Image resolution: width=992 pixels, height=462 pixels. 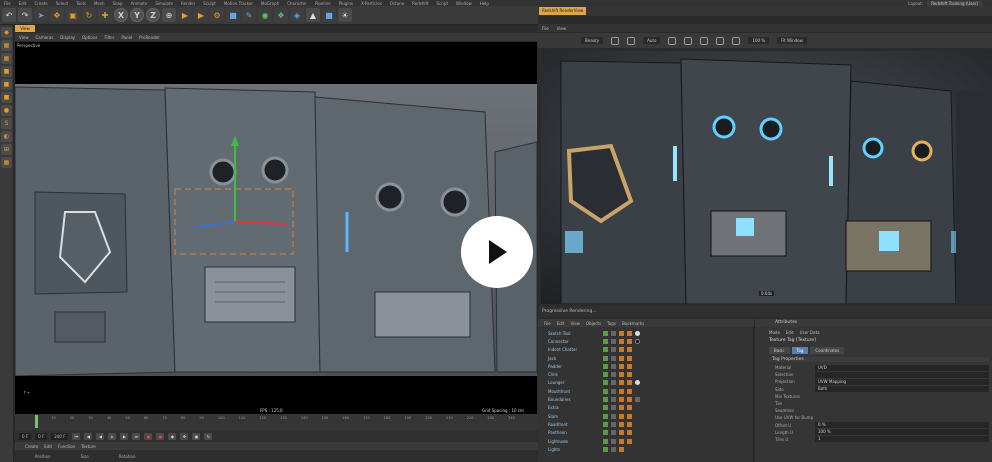 What do you see at coordinates (121, 15) in the screenshot?
I see `axis-x-toggle: X` at bounding box center [121, 15].